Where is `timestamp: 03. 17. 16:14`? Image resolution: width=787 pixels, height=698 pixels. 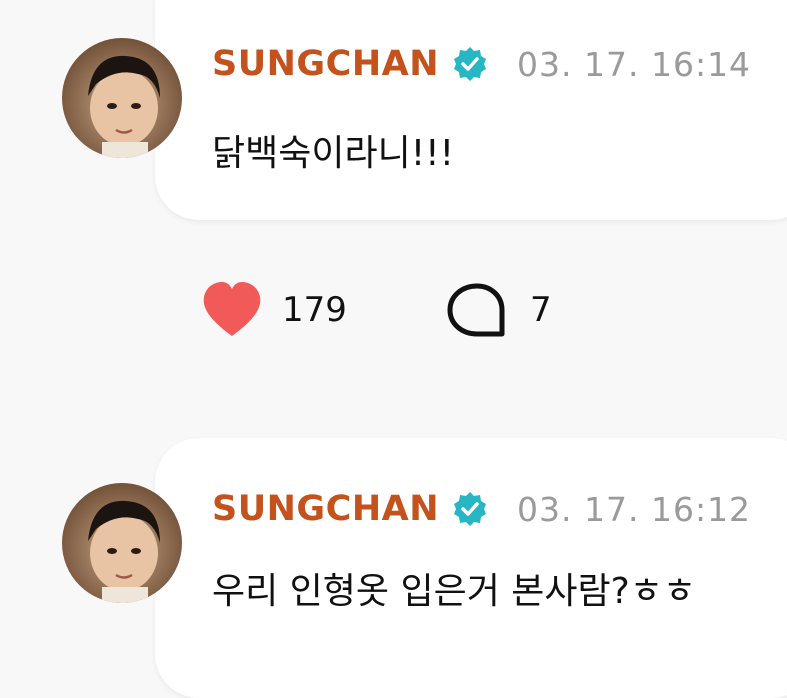
timestamp: 03. 17. 16:14 is located at coordinates (634, 64).